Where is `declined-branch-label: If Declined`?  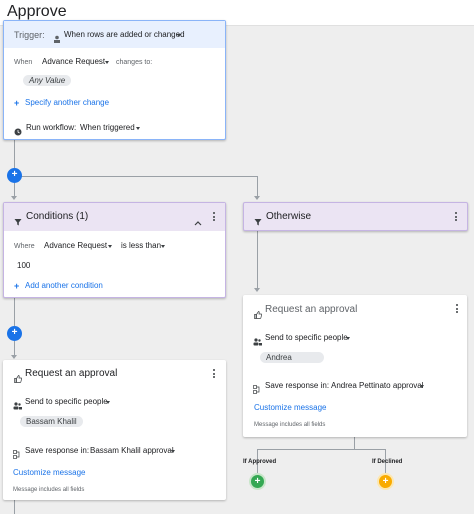 declined-branch-label: If Declined is located at coordinates (387, 462).